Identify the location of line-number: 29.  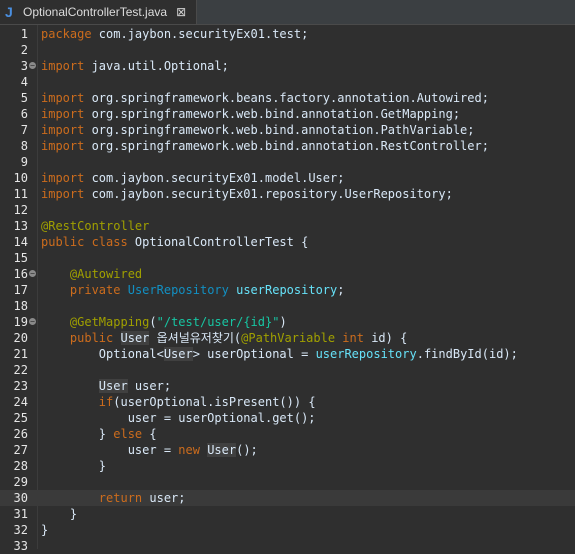
(20, 482).